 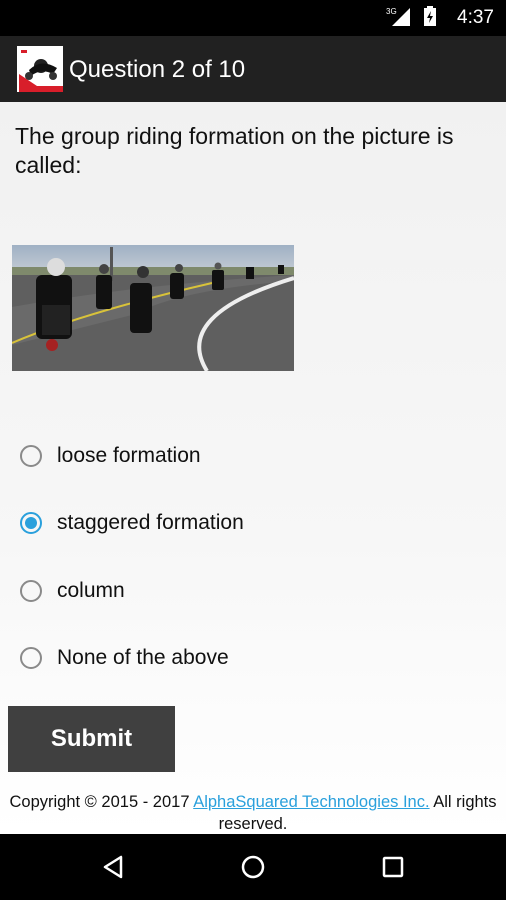 I want to click on page-title: Question 2 of 10, so click(x=157, y=69).